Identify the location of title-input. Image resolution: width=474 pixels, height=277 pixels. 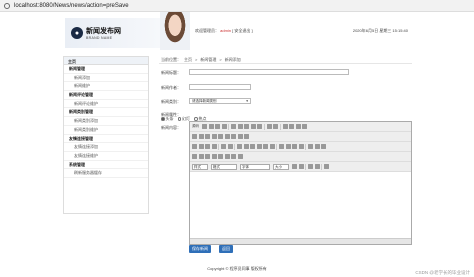
(269, 72).